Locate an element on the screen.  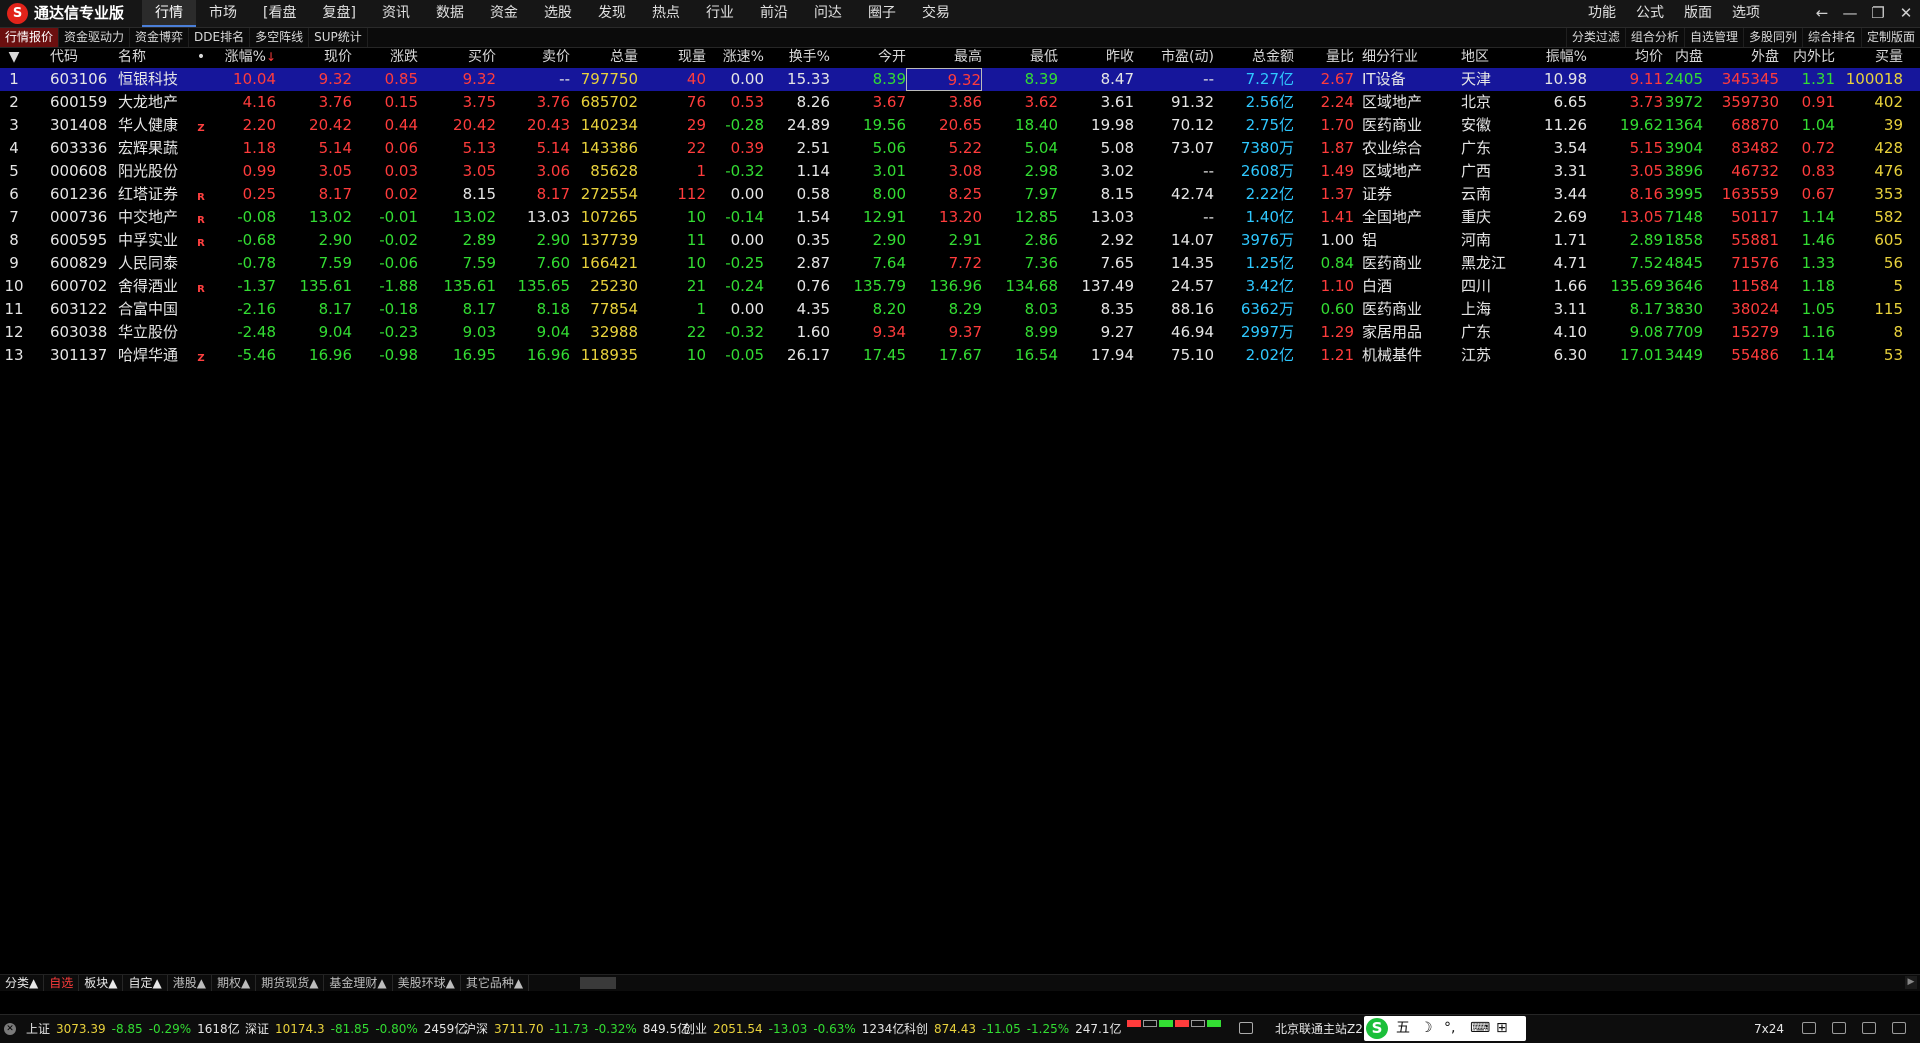
stock-name: 中孚实业 is located at coordinates (153, 240).